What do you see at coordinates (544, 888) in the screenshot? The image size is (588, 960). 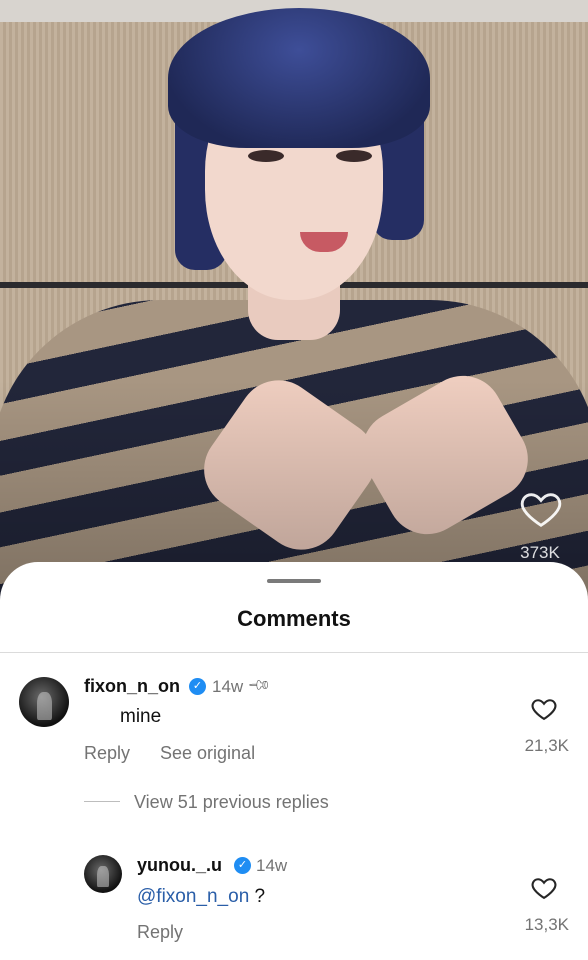 I see `reply-like-icon` at bounding box center [544, 888].